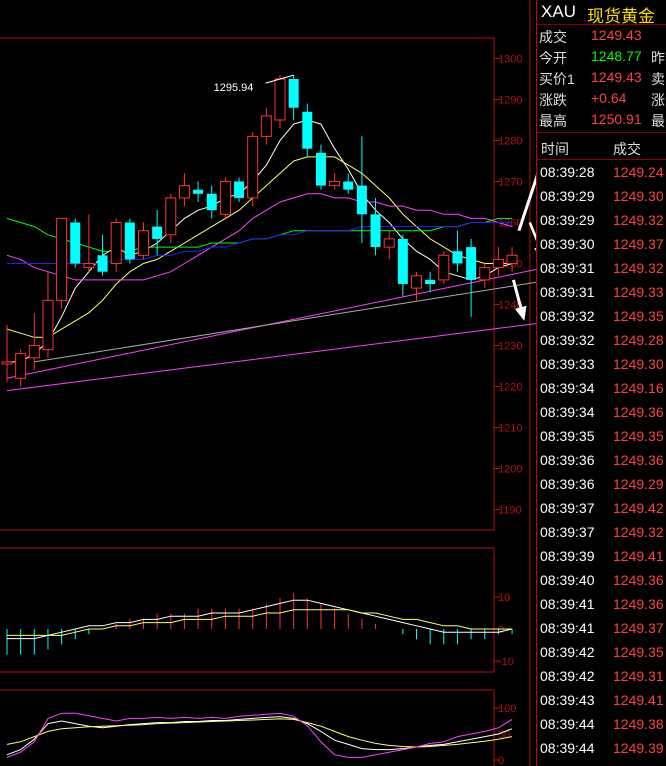 The image size is (666, 766). I want to click on kdj-axis-label: 100, so click(507, 709).